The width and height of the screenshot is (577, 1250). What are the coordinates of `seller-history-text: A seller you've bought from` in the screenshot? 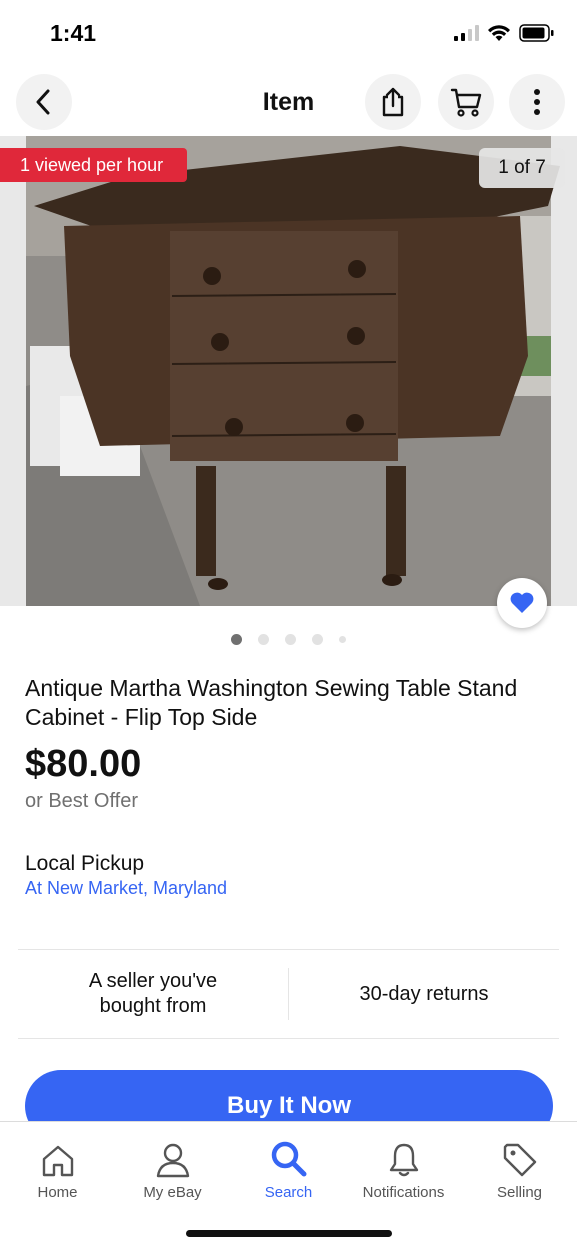 It's located at (153, 993).